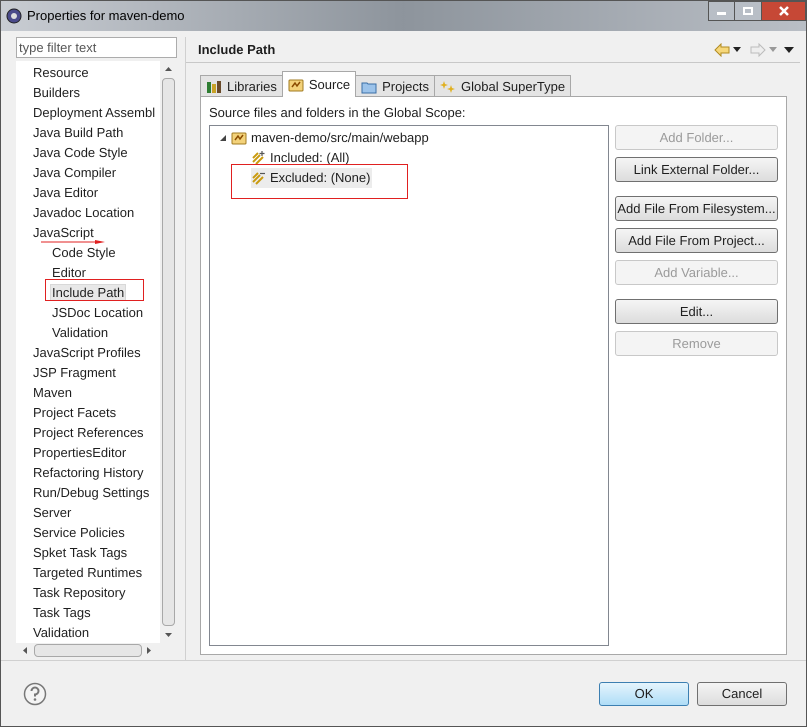  I want to click on sidebar-item: Java Compiler, so click(75, 172).